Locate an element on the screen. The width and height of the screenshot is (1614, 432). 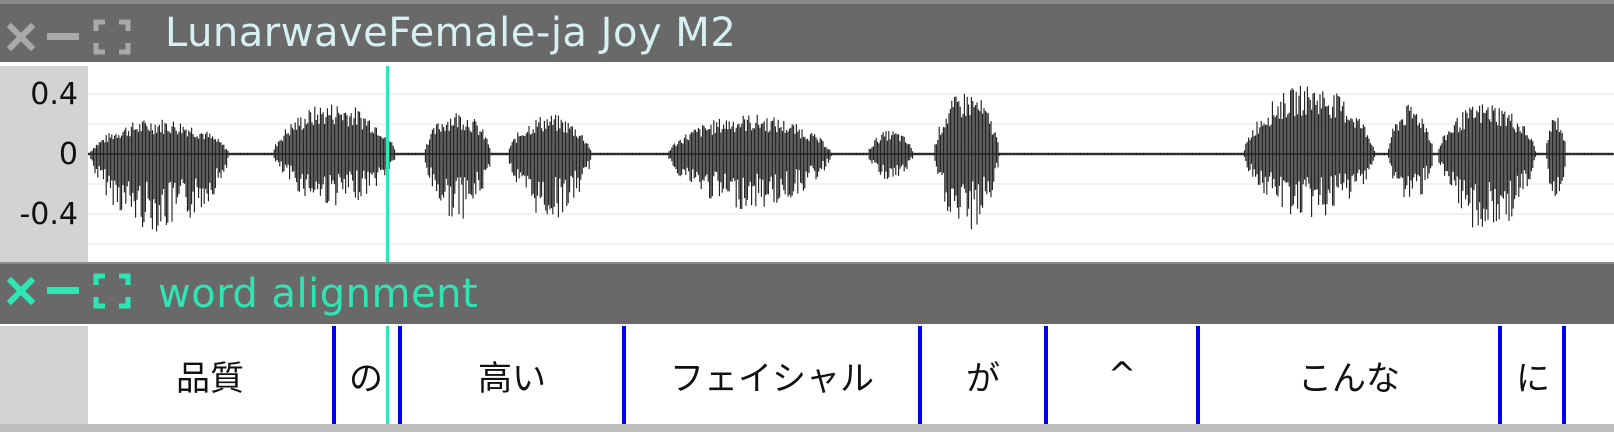
y-axis-gutter: 0.4 0 -0.4 is located at coordinates (44, 164).